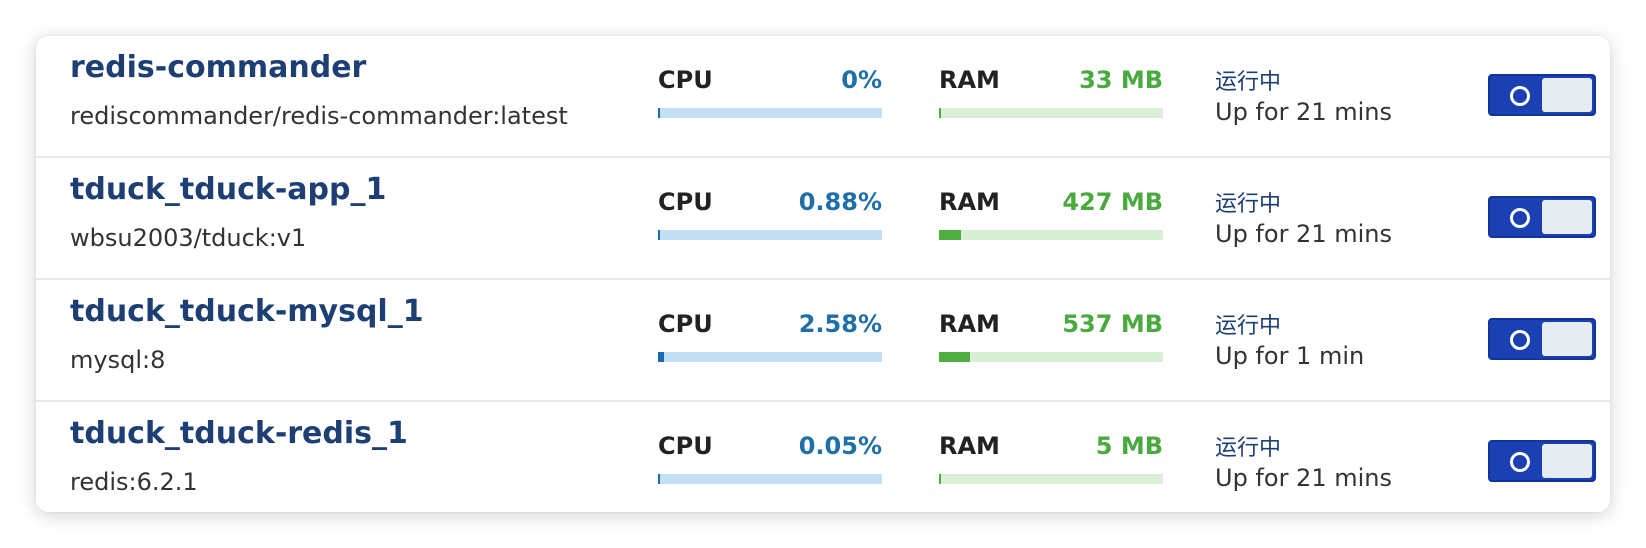 The image size is (1646, 548). Describe the element at coordinates (770, 216) in the screenshot. I see `cpu-metric: CPU 0.88%` at that location.